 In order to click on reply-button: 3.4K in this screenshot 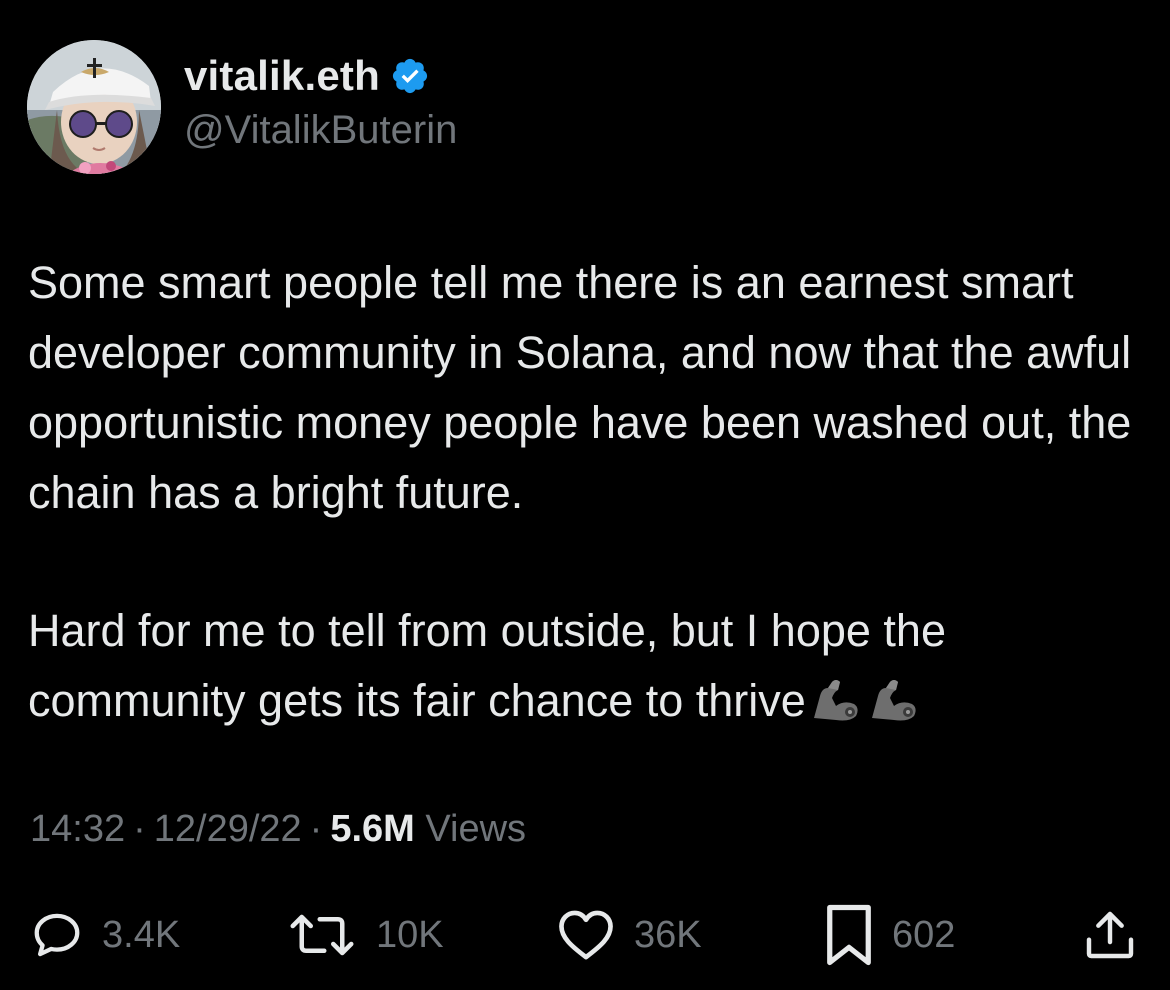, I will do `click(105, 935)`.